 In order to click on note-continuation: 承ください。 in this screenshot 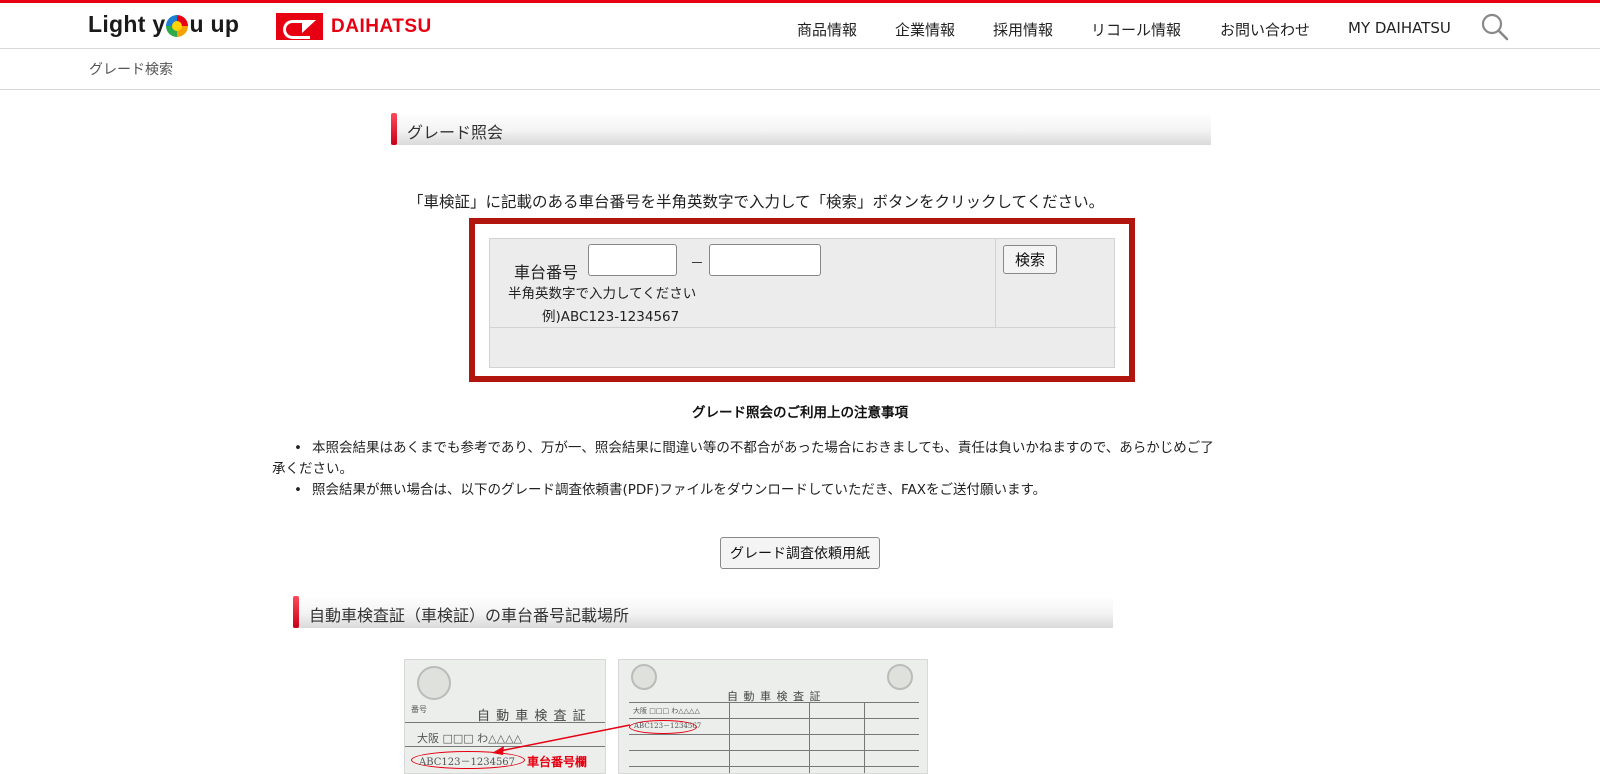, I will do `click(312, 469)`.